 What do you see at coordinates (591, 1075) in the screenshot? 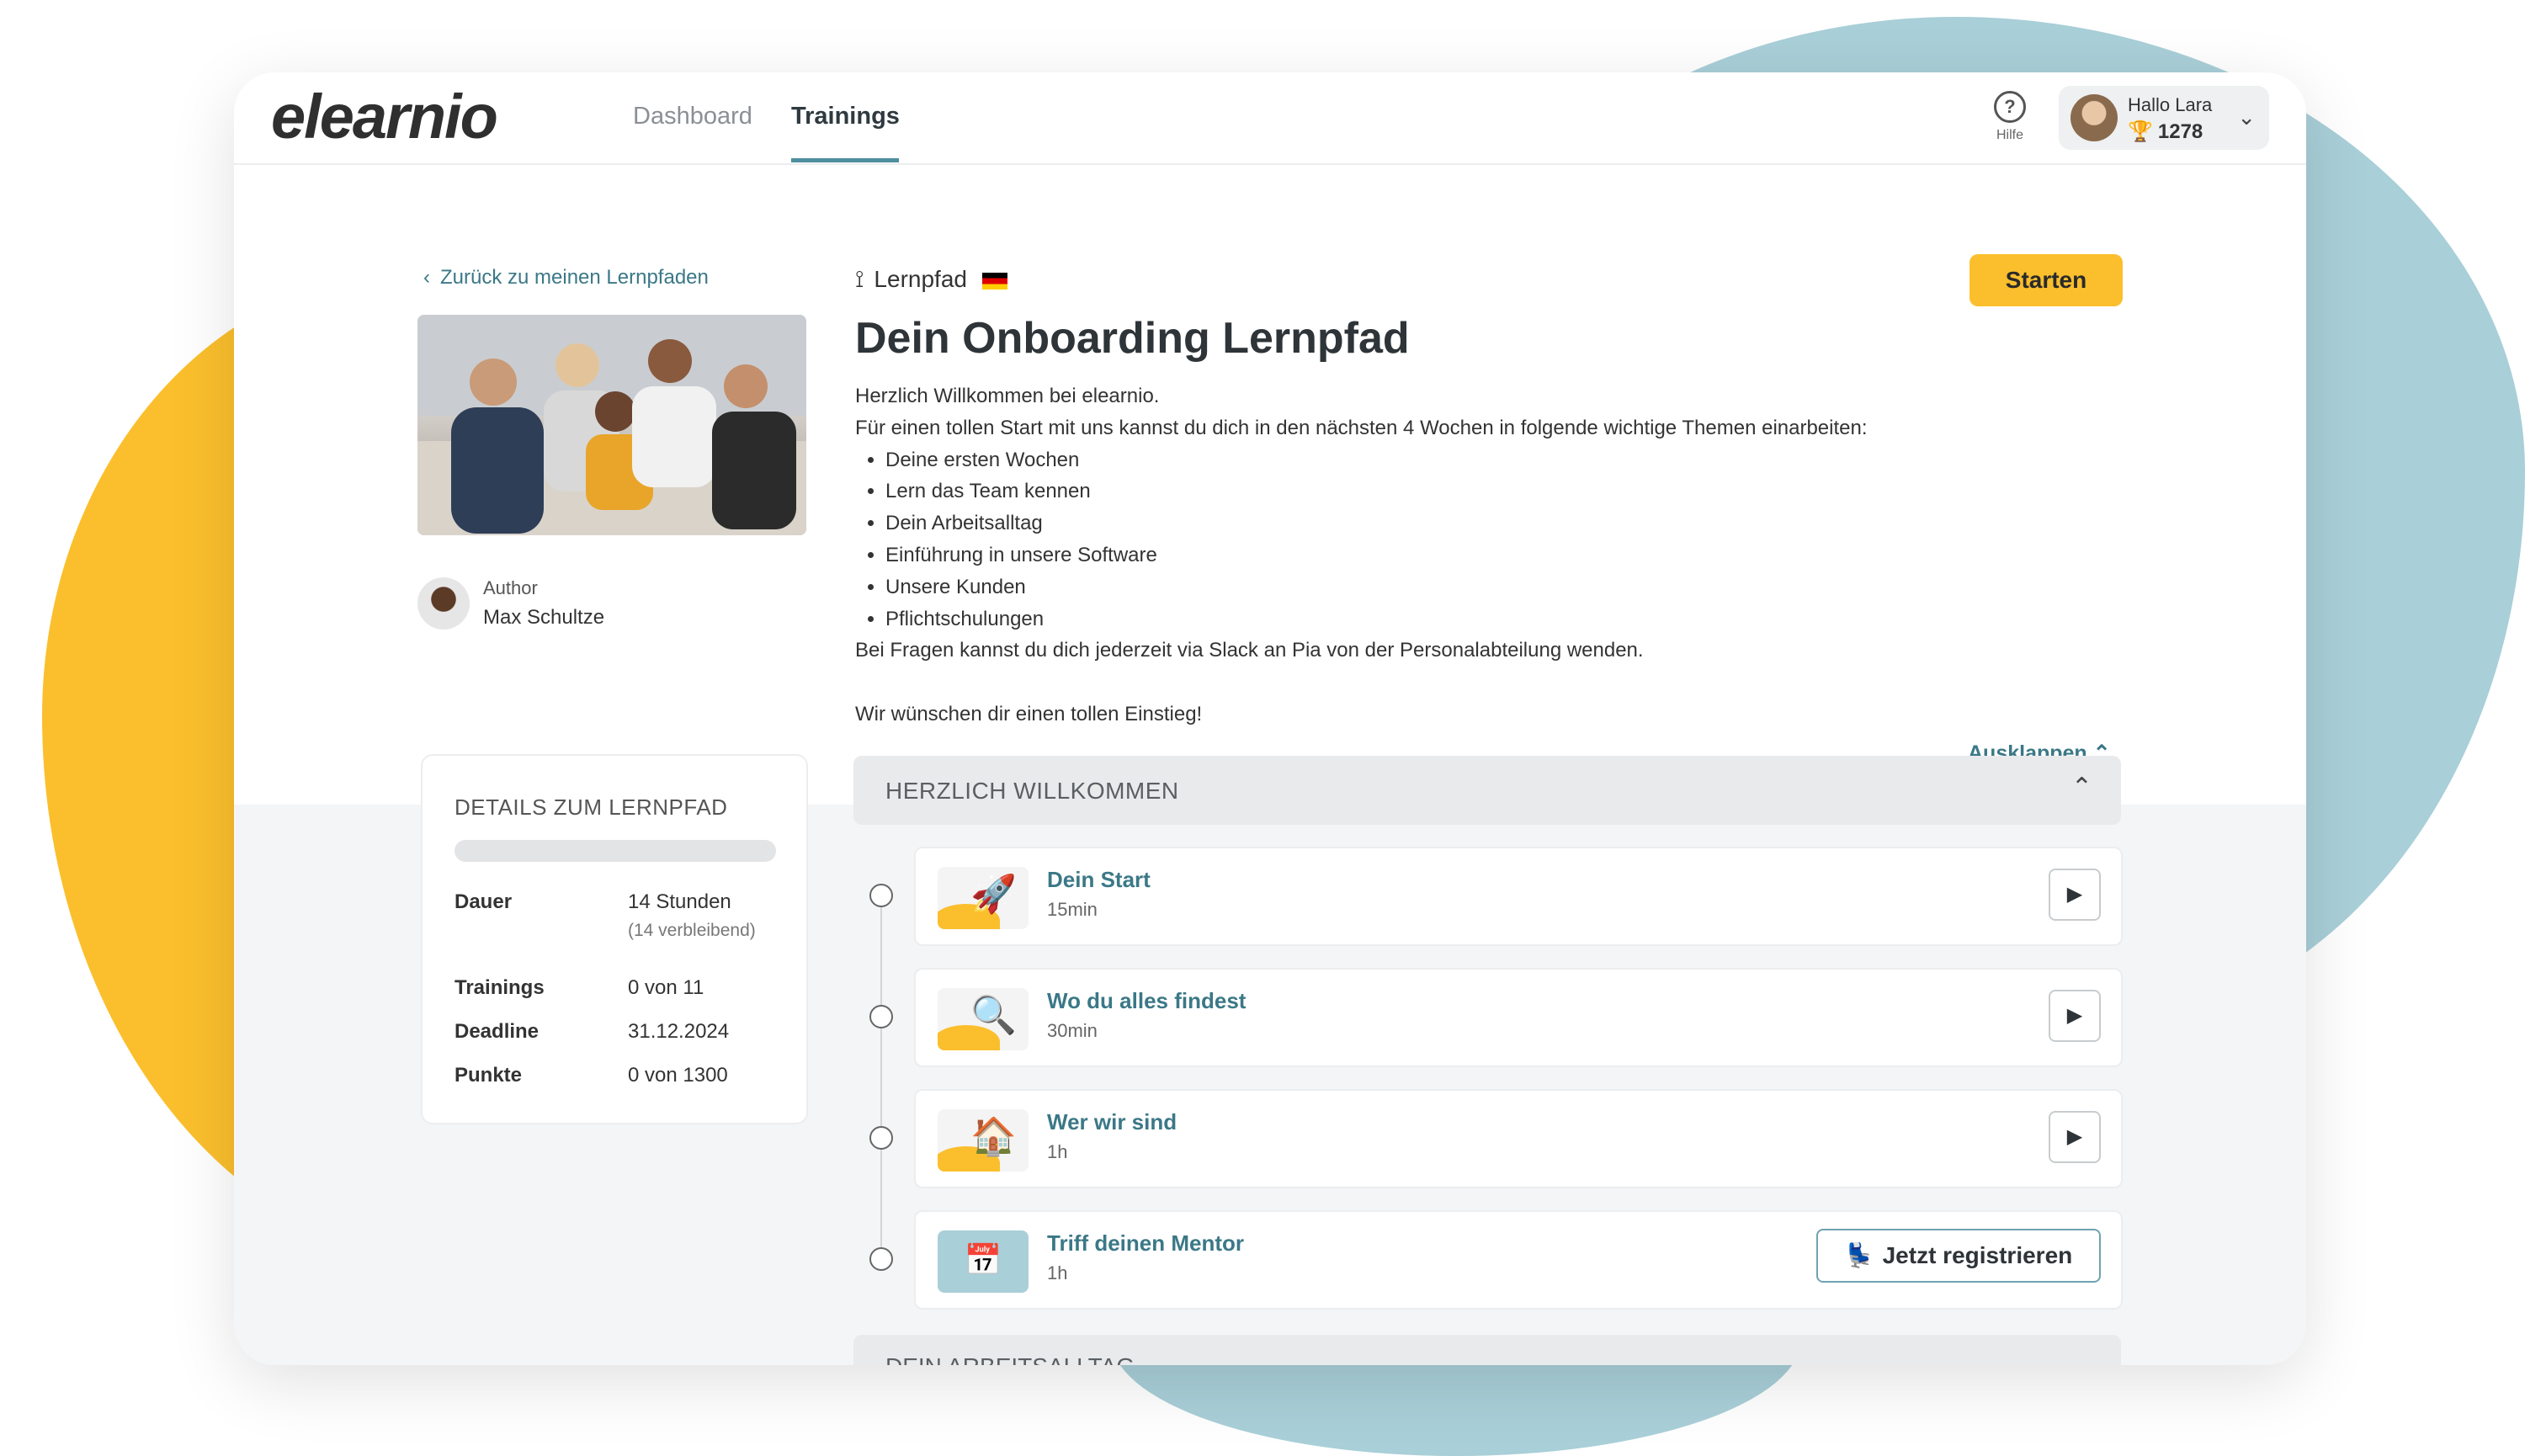
I see `detail-row-punkte: Punkte 0 von 1300` at bounding box center [591, 1075].